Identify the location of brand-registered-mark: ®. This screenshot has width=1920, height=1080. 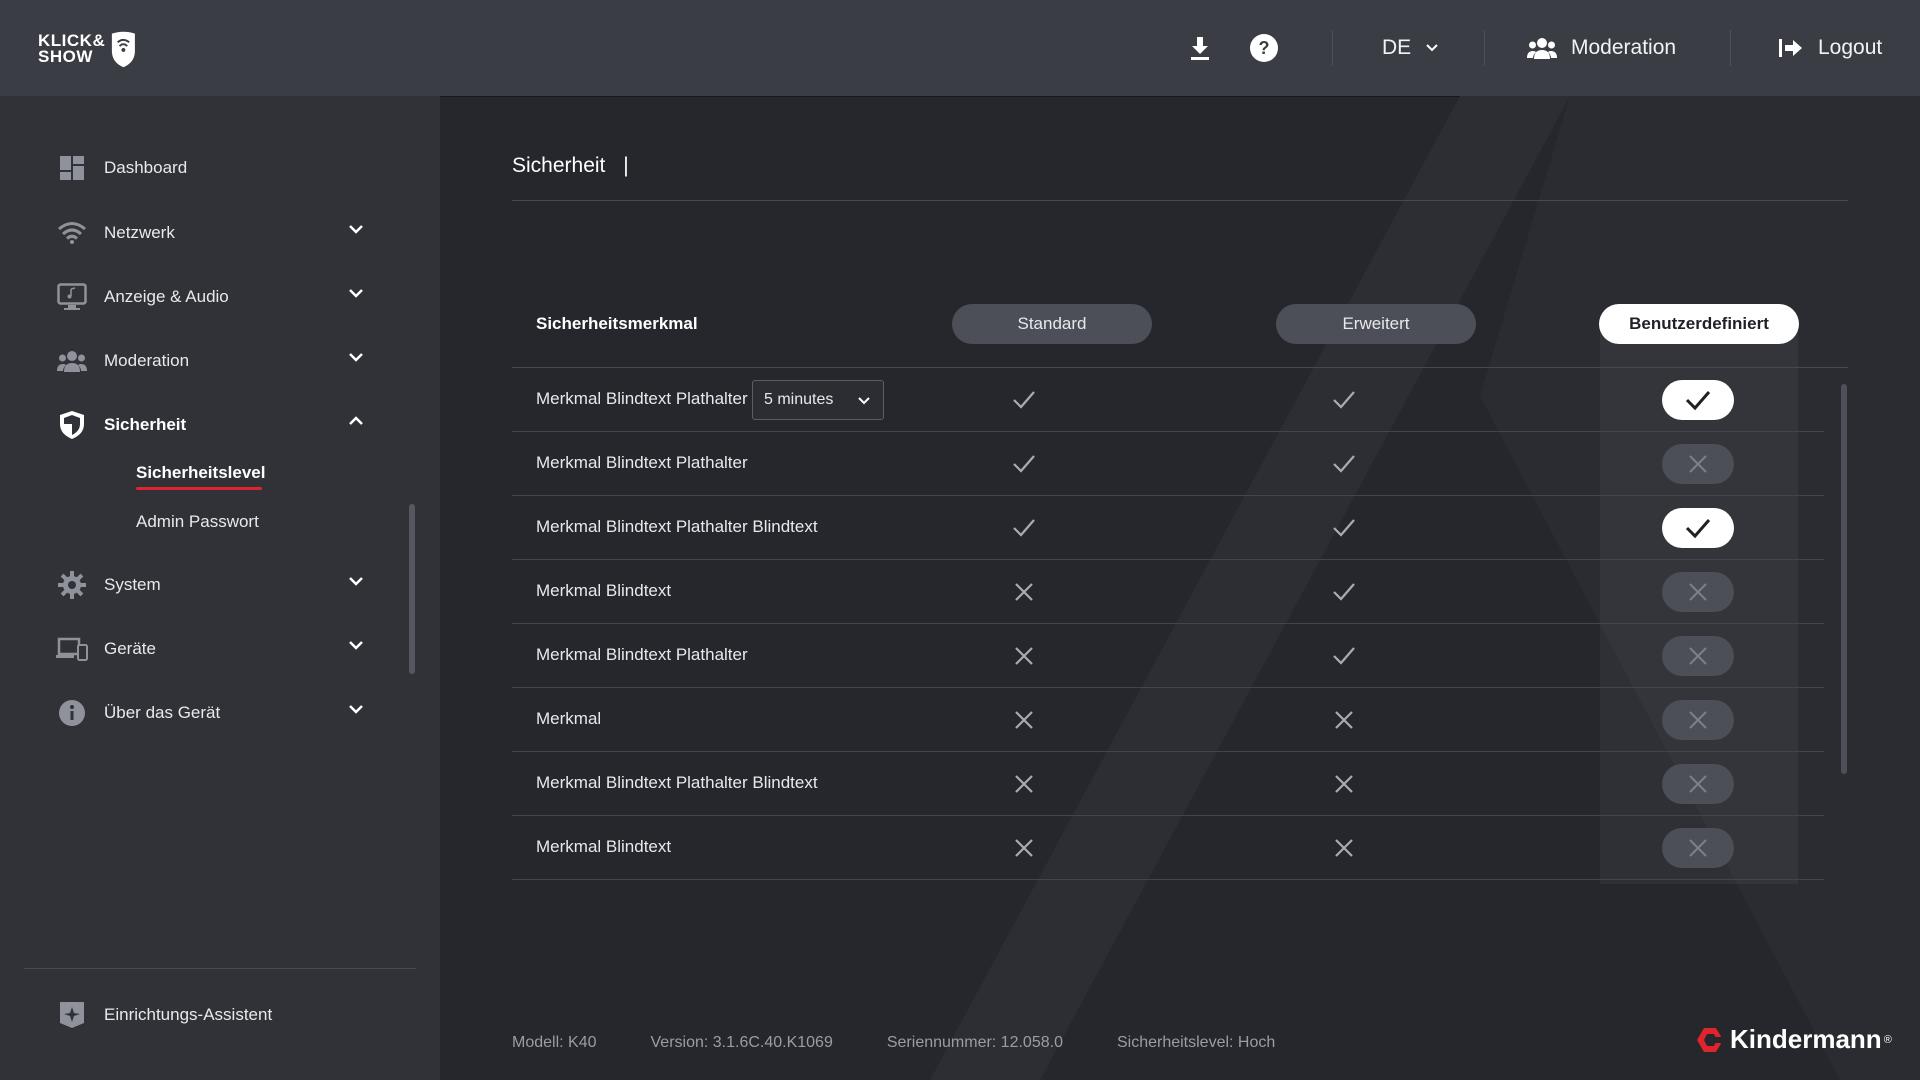
(1887, 1039).